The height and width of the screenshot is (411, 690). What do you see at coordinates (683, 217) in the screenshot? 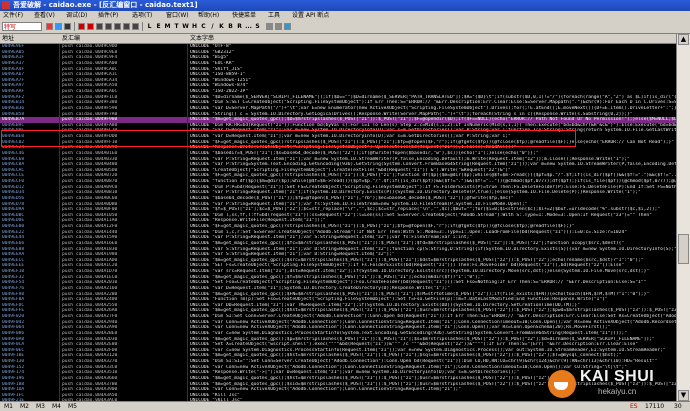
I see `vertical-scrollbar: ▲ ▼` at bounding box center [683, 217].